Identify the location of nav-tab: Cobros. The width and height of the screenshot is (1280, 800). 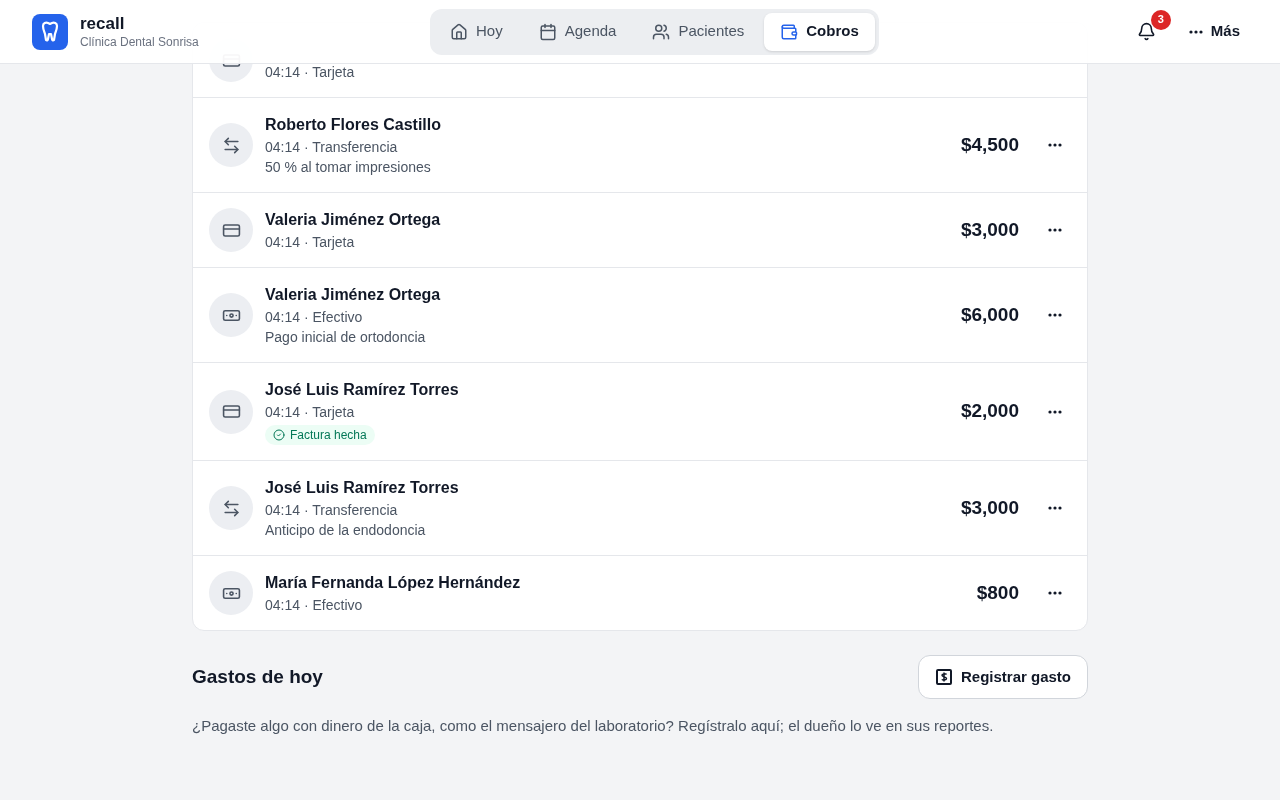
(819, 31).